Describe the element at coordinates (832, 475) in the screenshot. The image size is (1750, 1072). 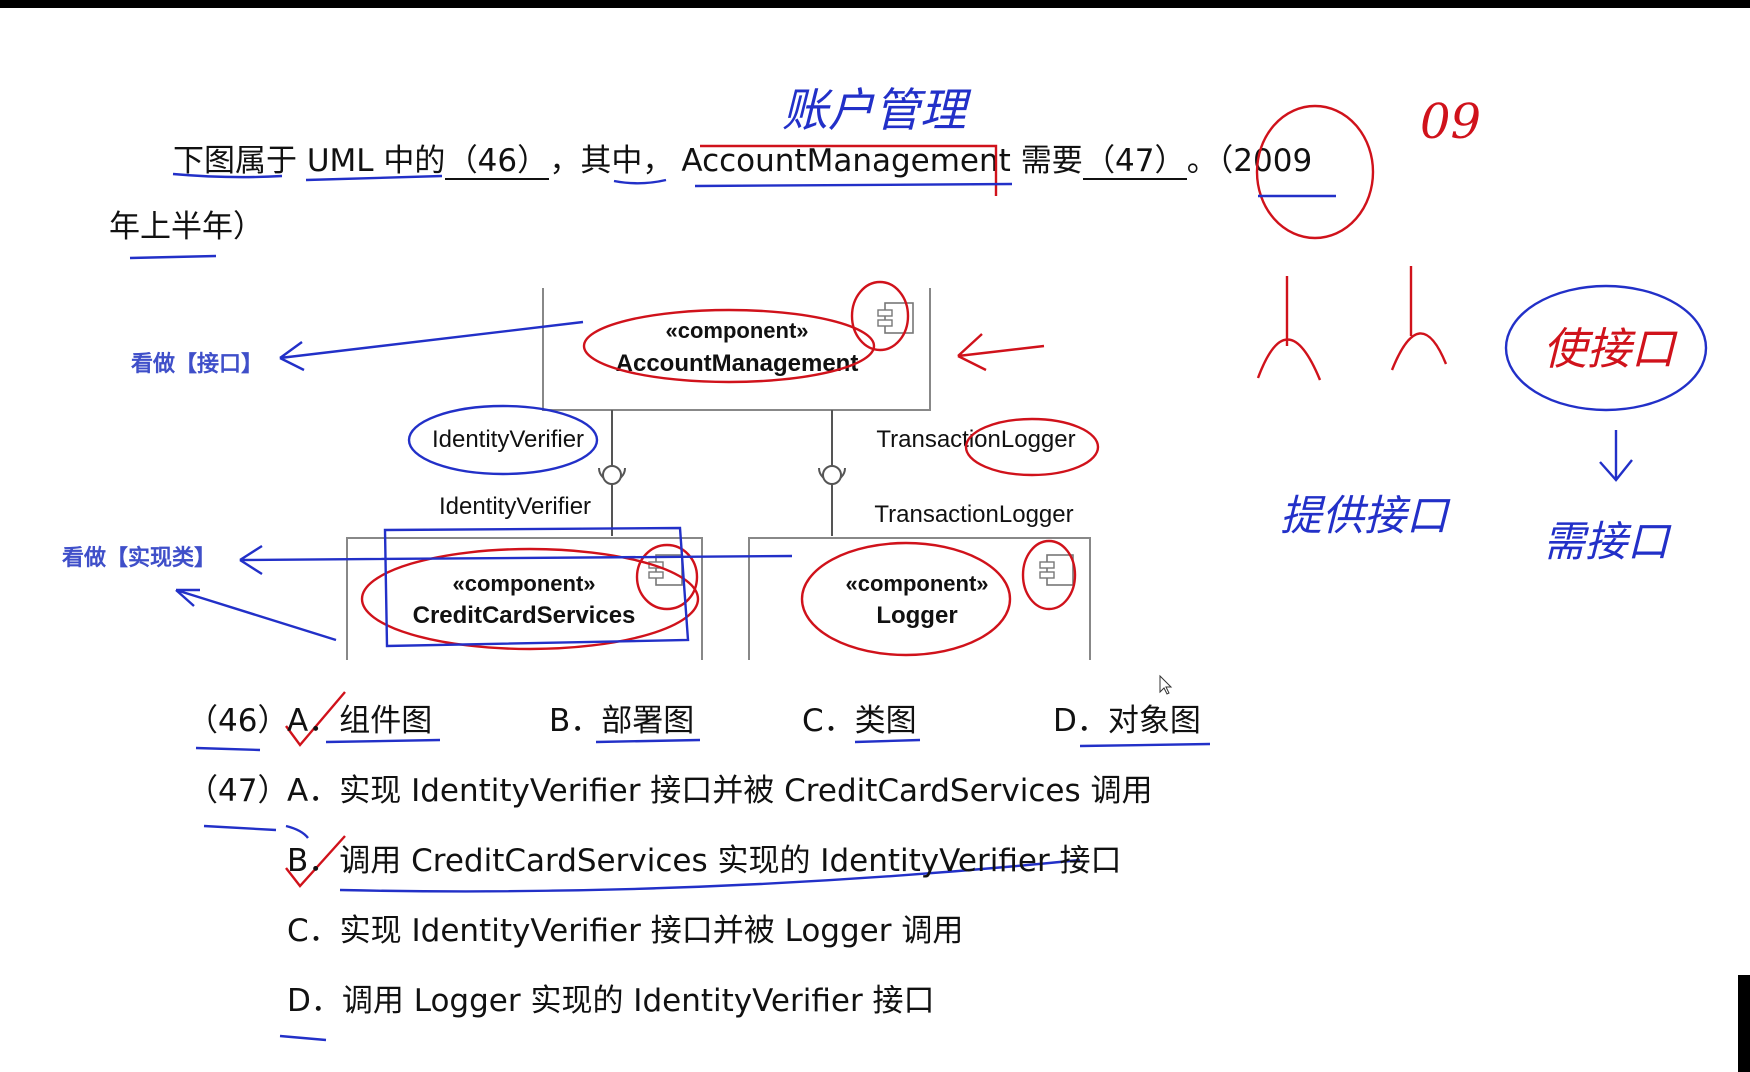
I see `lollipop-transaction-logger` at that location.